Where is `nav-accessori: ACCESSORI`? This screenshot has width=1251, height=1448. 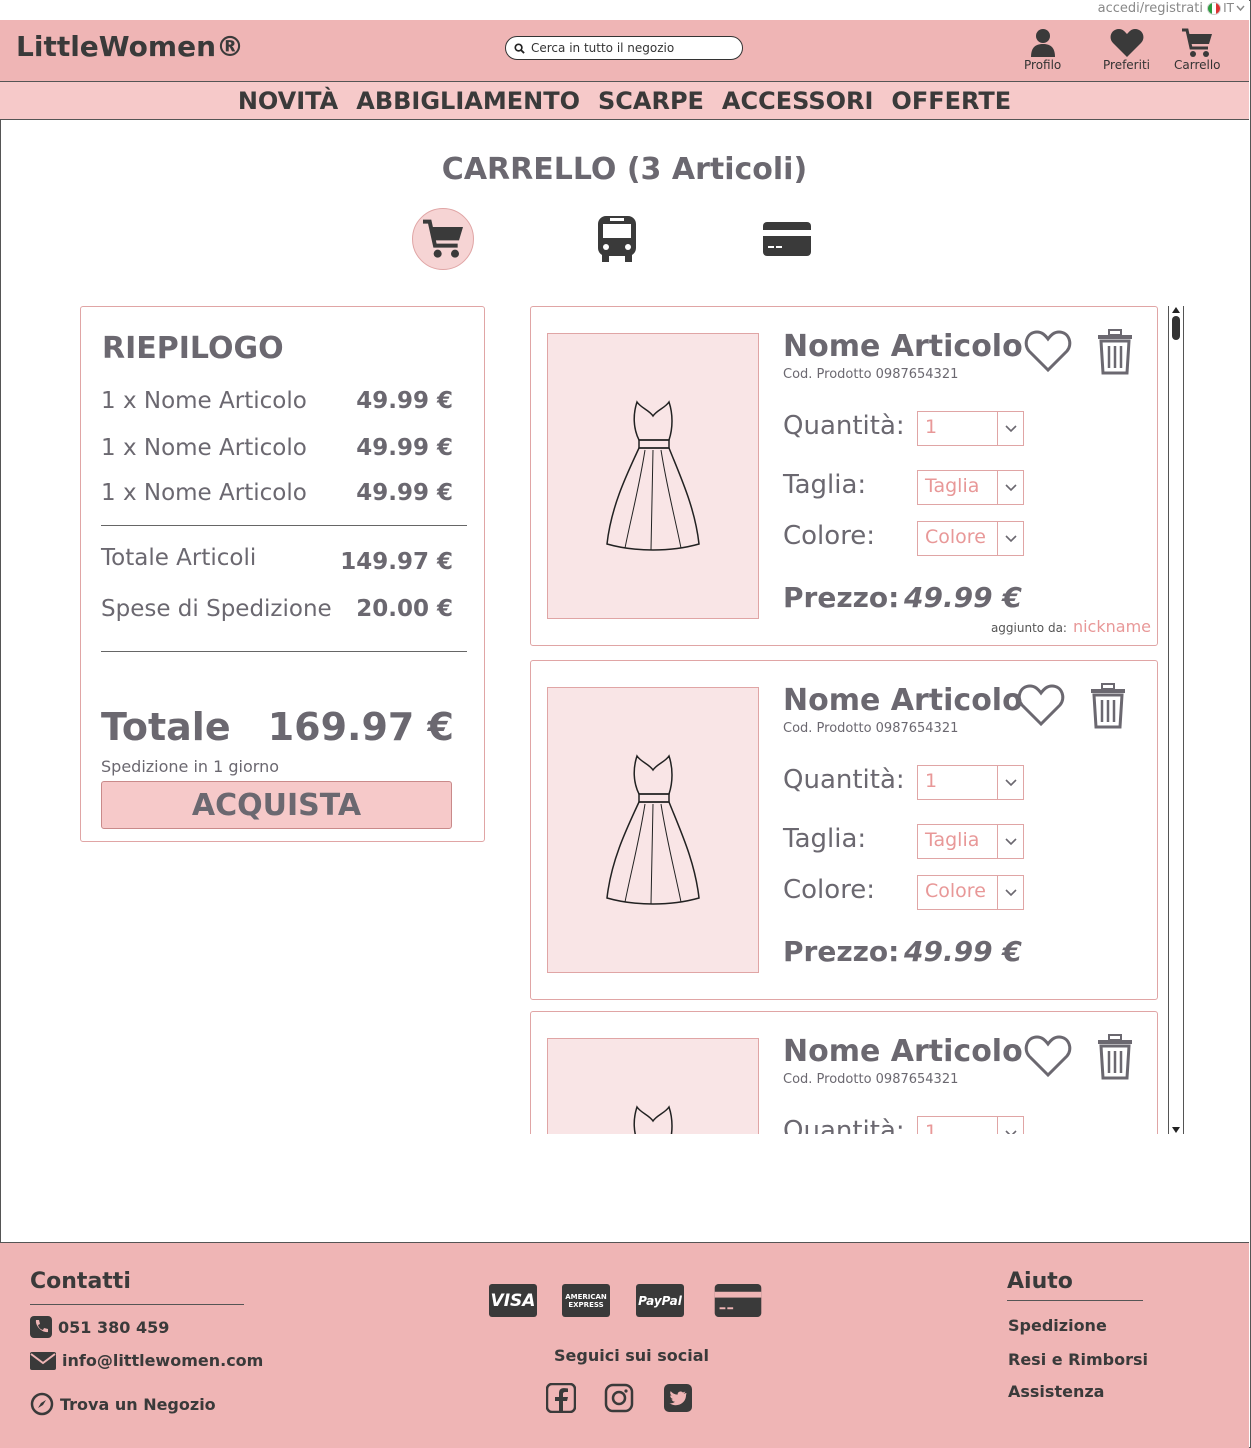 nav-accessori: ACCESSORI is located at coordinates (798, 101).